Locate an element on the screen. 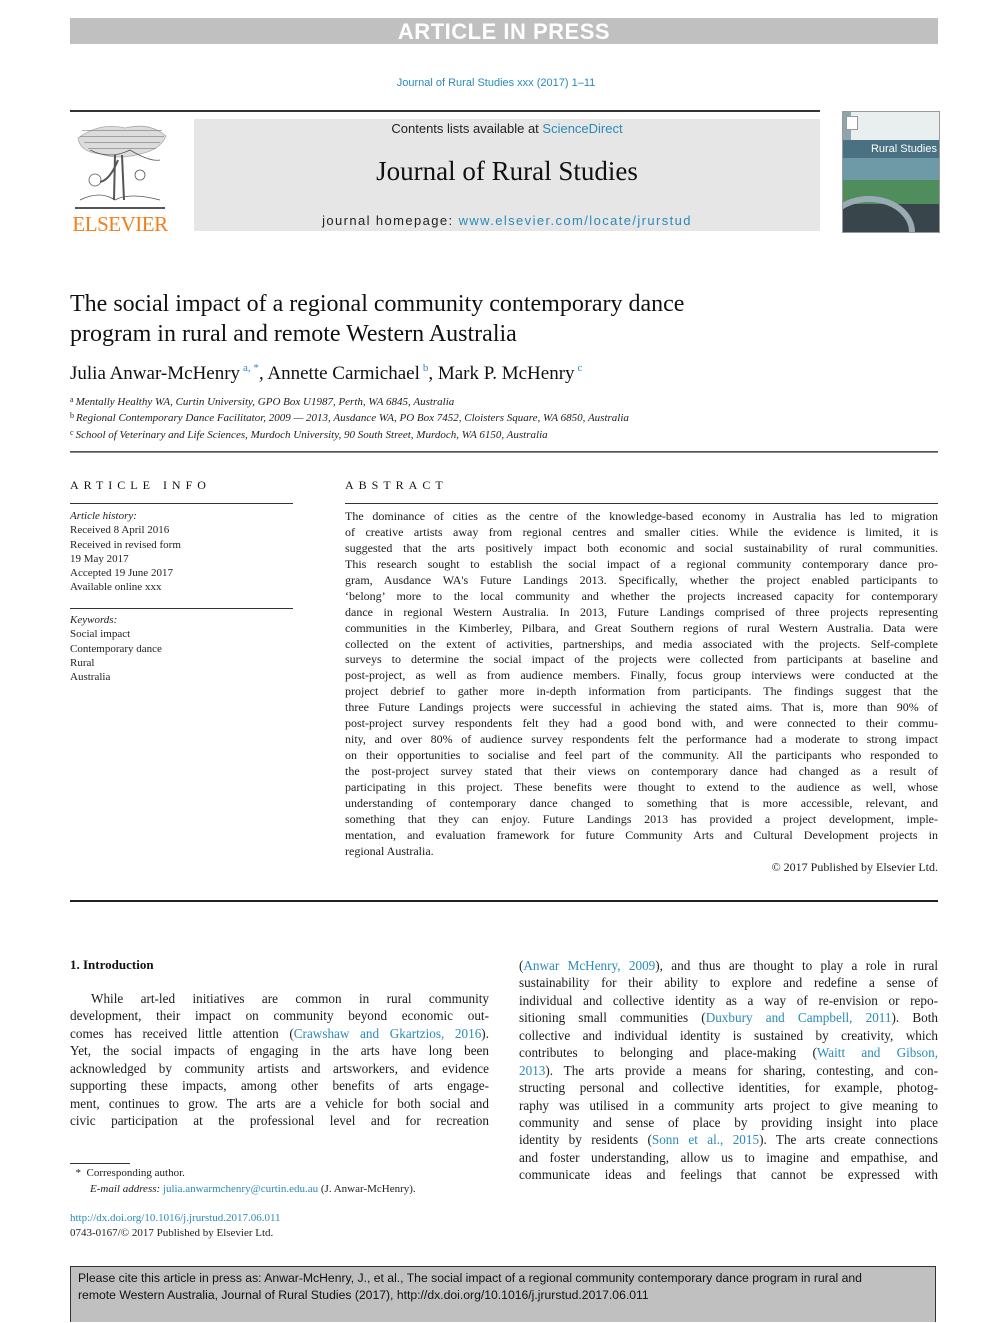 This screenshot has height=1323, width=992. abstract-copyright: © 2017 Published by Elsevier Ltd. is located at coordinates (854, 867).